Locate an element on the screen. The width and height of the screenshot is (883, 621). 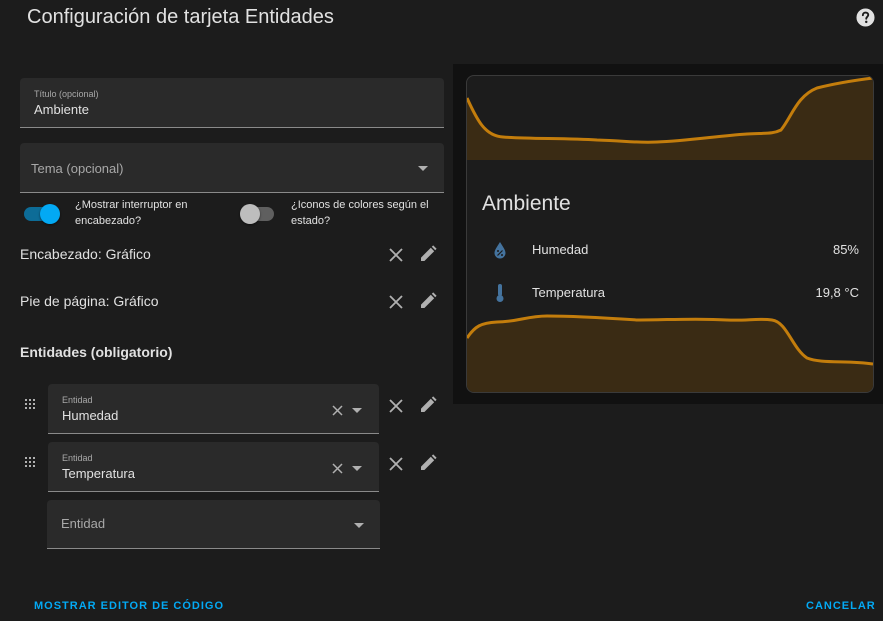
state-color-toggle-switch is located at coordinates (257, 214).